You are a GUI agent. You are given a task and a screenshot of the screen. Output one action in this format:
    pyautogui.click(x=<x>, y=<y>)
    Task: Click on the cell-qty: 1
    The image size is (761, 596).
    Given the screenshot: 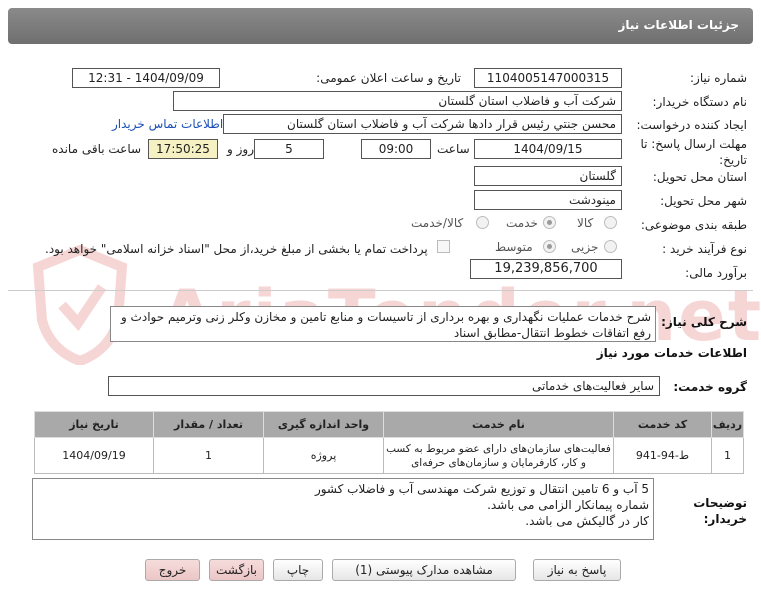 What is the action you would take?
    pyautogui.click(x=208, y=455)
    